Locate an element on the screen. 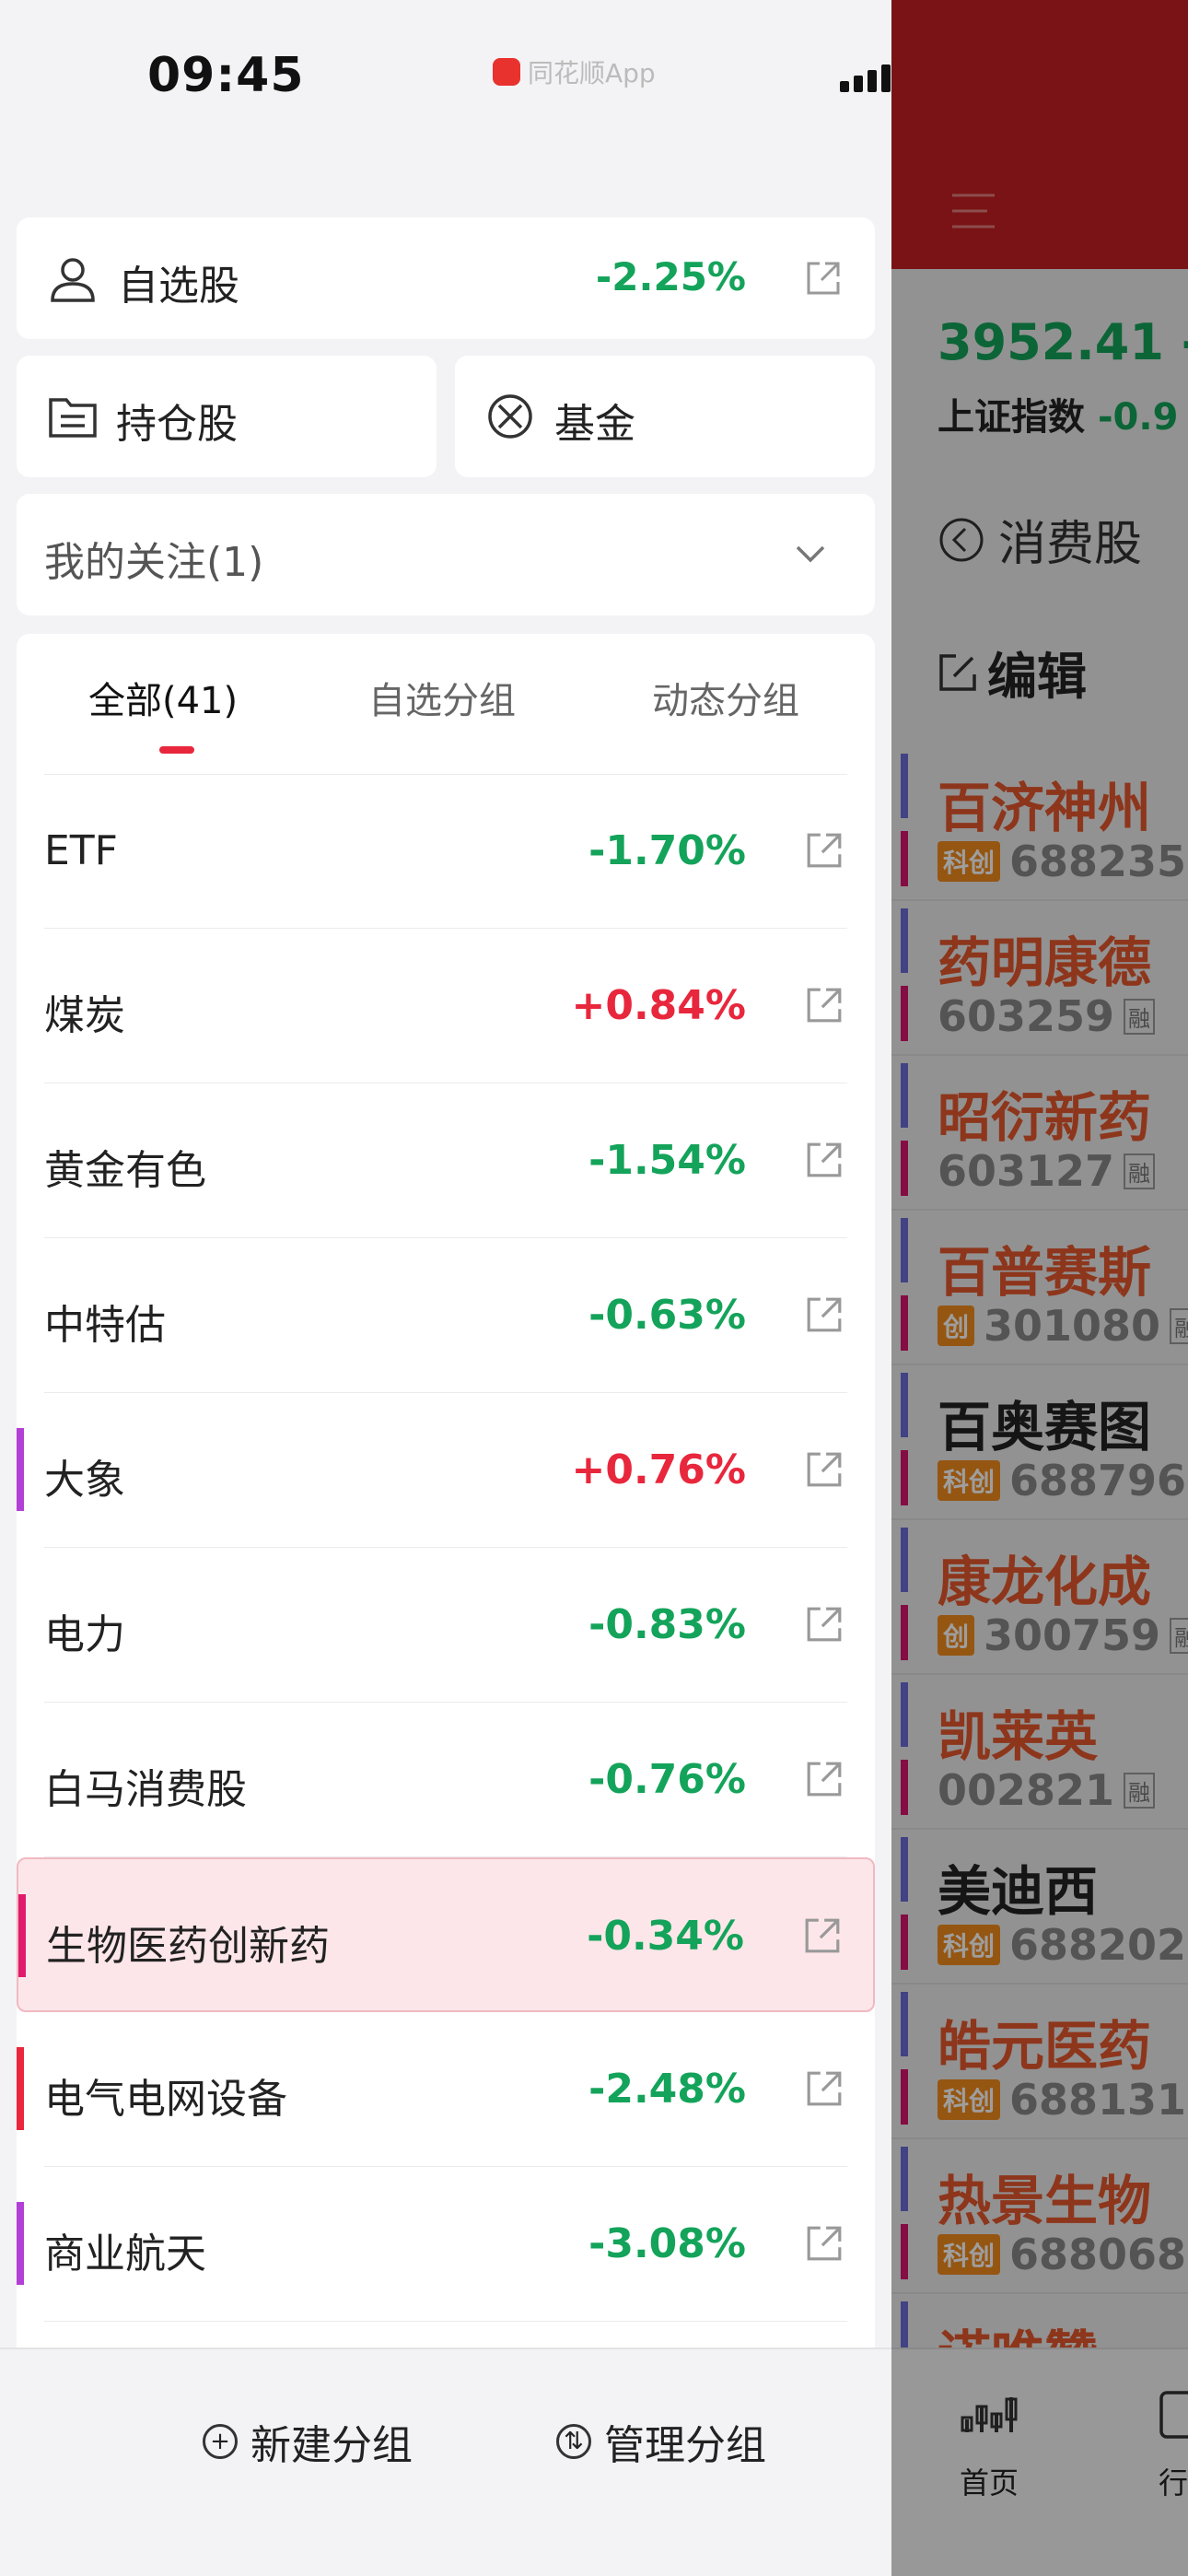 The height and width of the screenshot is (2576, 1188). stock-code-line: 603259 融 is located at coordinates (1047, 1016).